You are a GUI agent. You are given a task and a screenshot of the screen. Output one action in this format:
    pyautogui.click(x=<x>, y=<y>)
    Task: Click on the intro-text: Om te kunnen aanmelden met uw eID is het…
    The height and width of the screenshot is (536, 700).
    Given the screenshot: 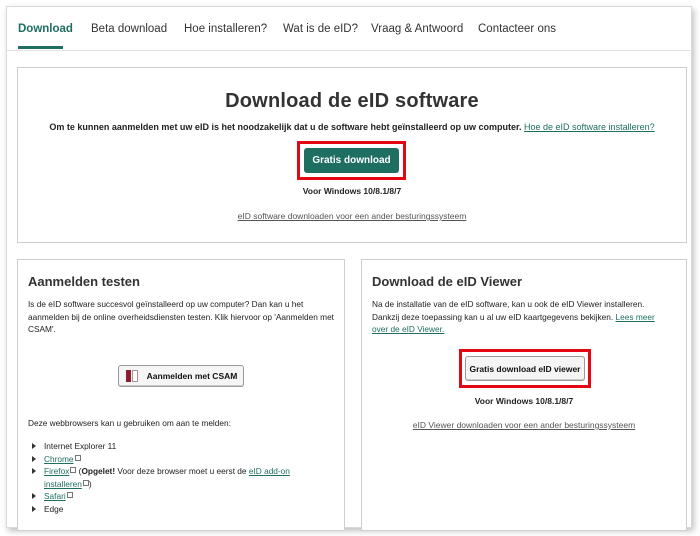 What is the action you would take?
    pyautogui.click(x=352, y=127)
    